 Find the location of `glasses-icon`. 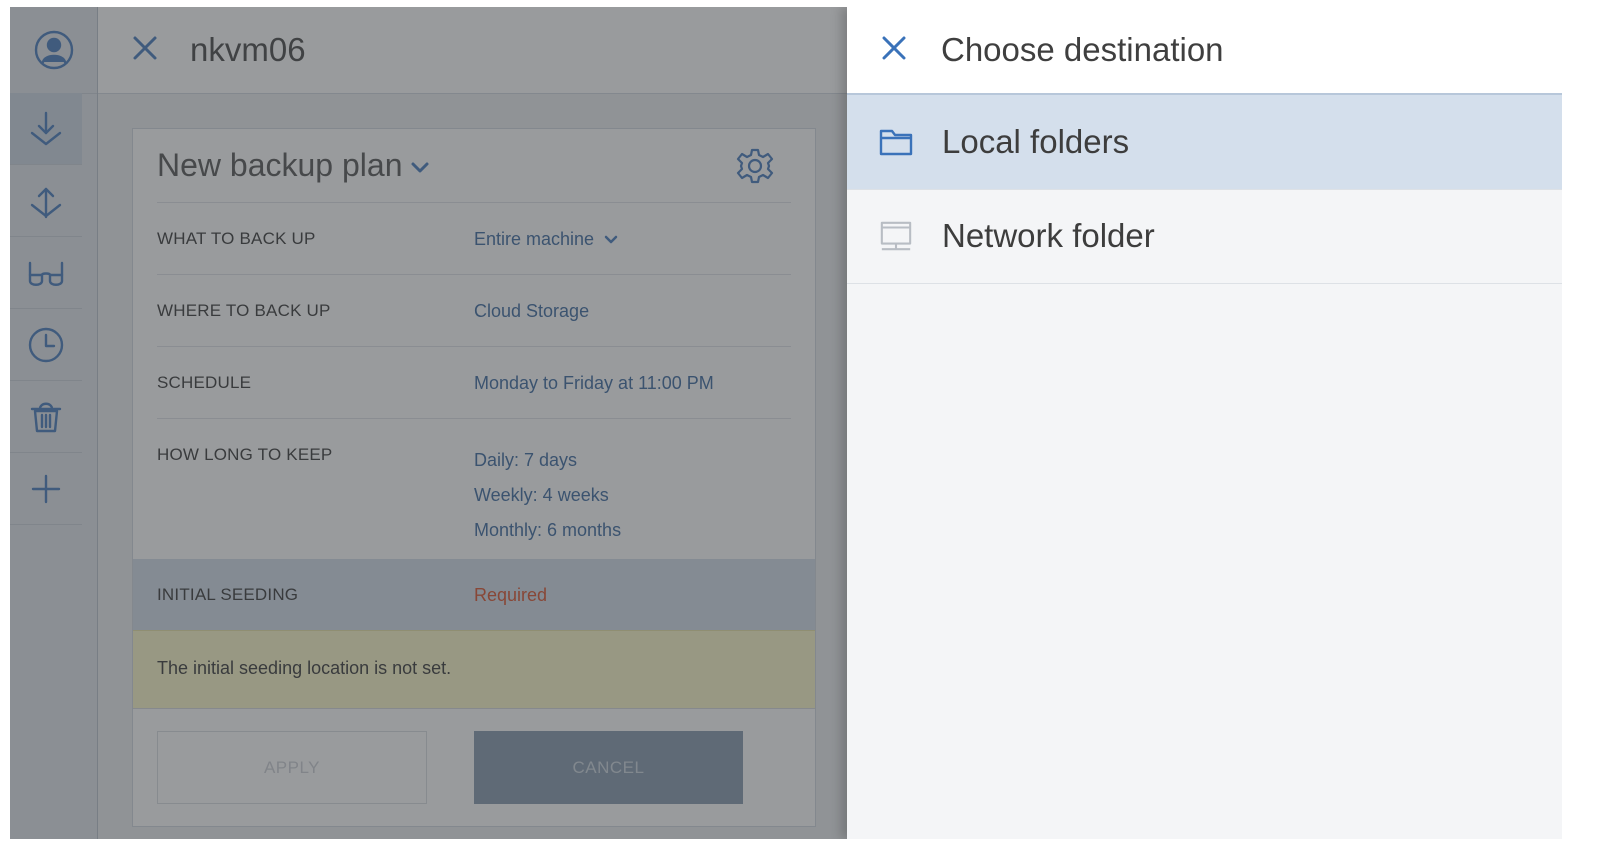

glasses-icon is located at coordinates (46, 273).